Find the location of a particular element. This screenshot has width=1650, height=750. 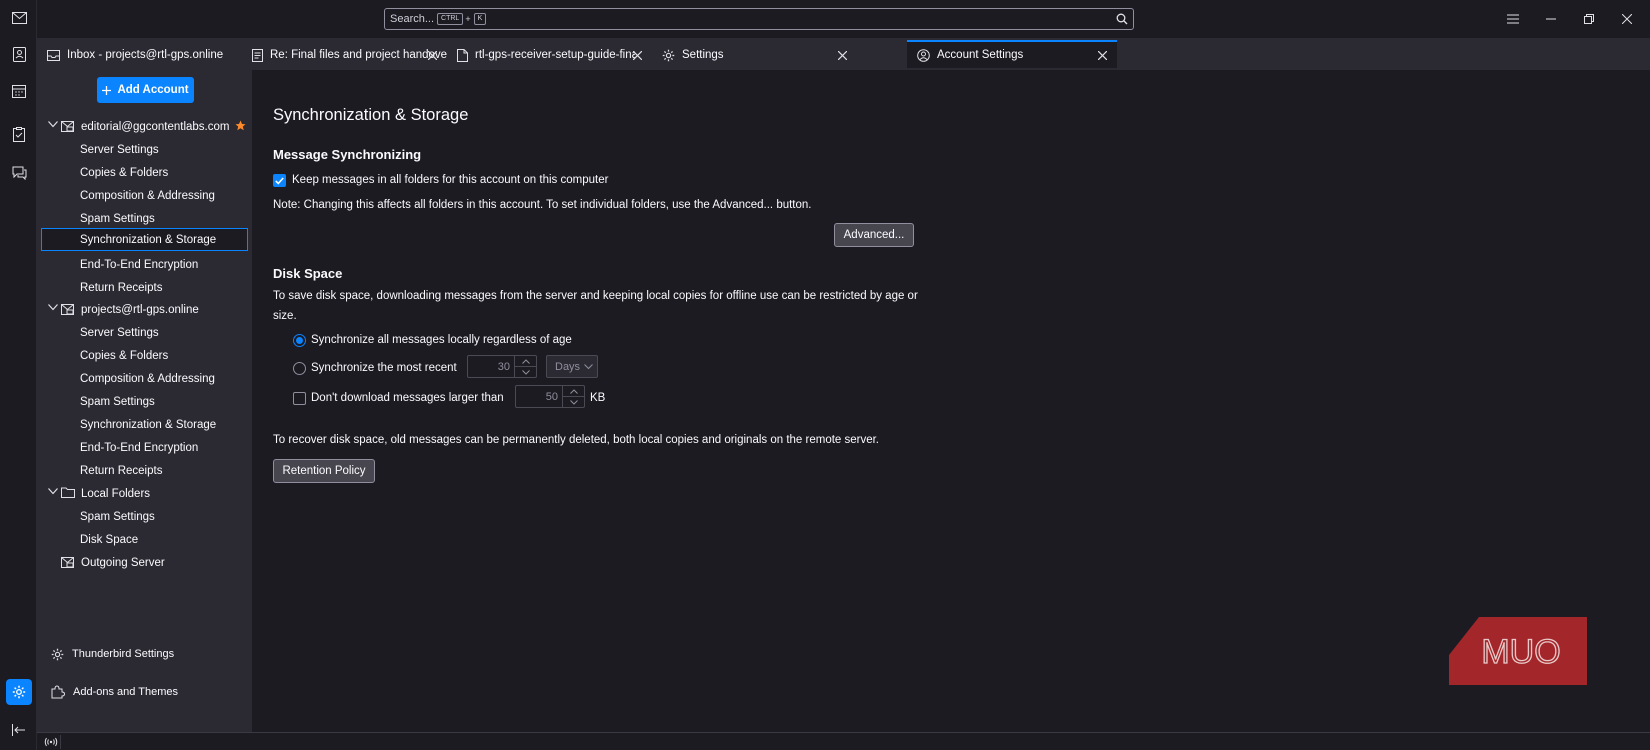

mail-account-icon is located at coordinates (67, 126).